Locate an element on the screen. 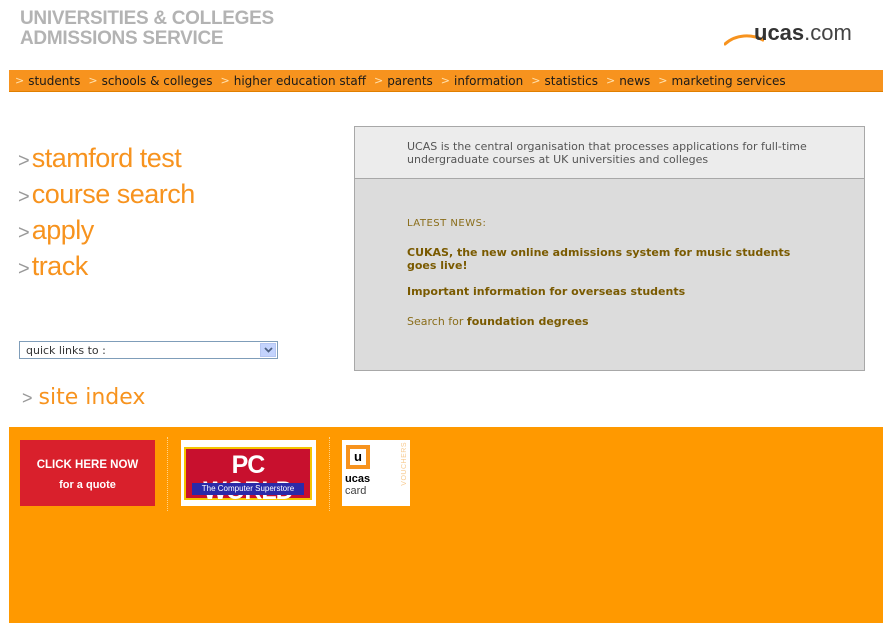 This screenshot has height=623, width=883. primary-link-label: apply is located at coordinates (63, 230).